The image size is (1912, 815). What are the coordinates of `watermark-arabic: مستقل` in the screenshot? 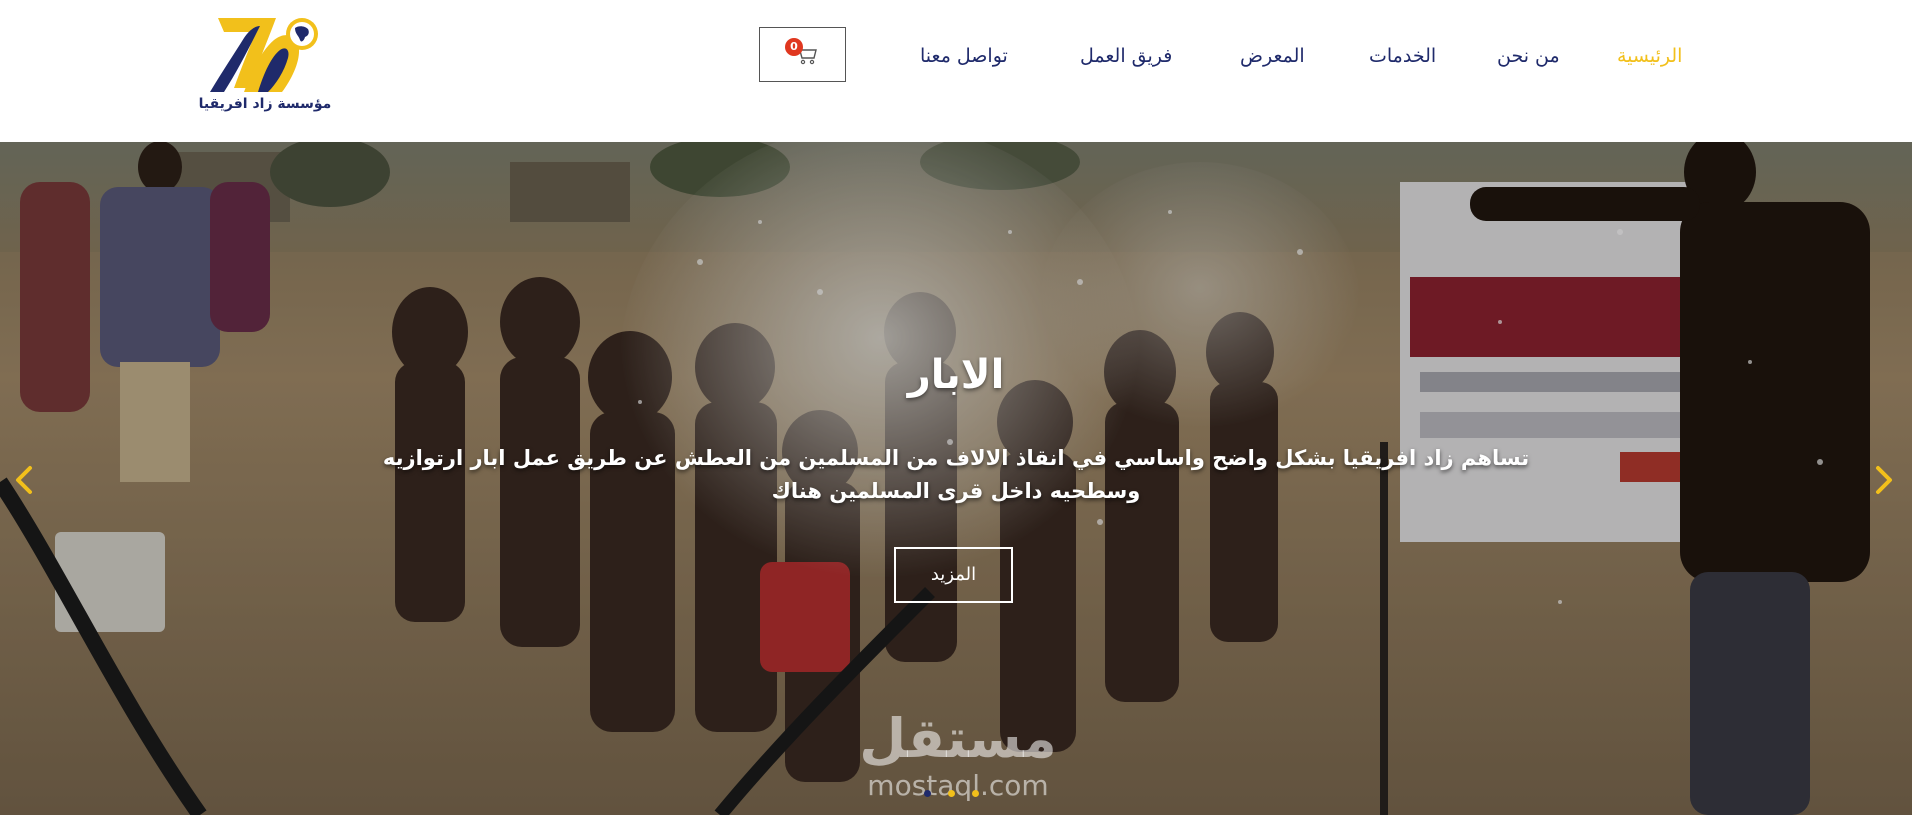 It's located at (958, 738).